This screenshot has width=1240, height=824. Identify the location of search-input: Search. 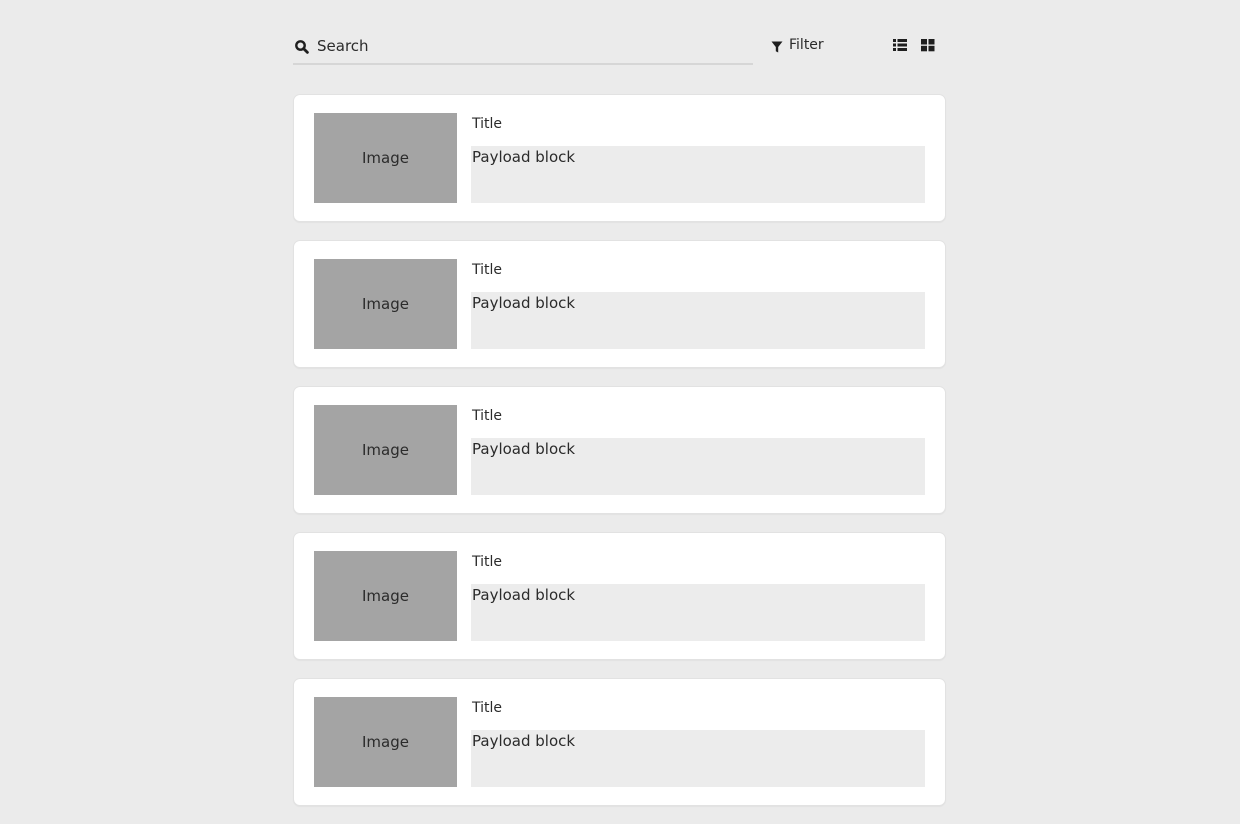
(523, 47).